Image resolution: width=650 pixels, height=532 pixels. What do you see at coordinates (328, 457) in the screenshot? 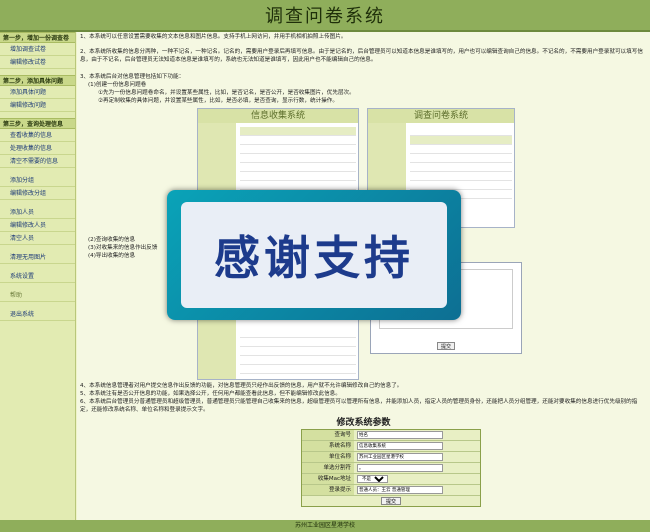
I see `form-label-unit-name: 单位名称` at bounding box center [328, 457].